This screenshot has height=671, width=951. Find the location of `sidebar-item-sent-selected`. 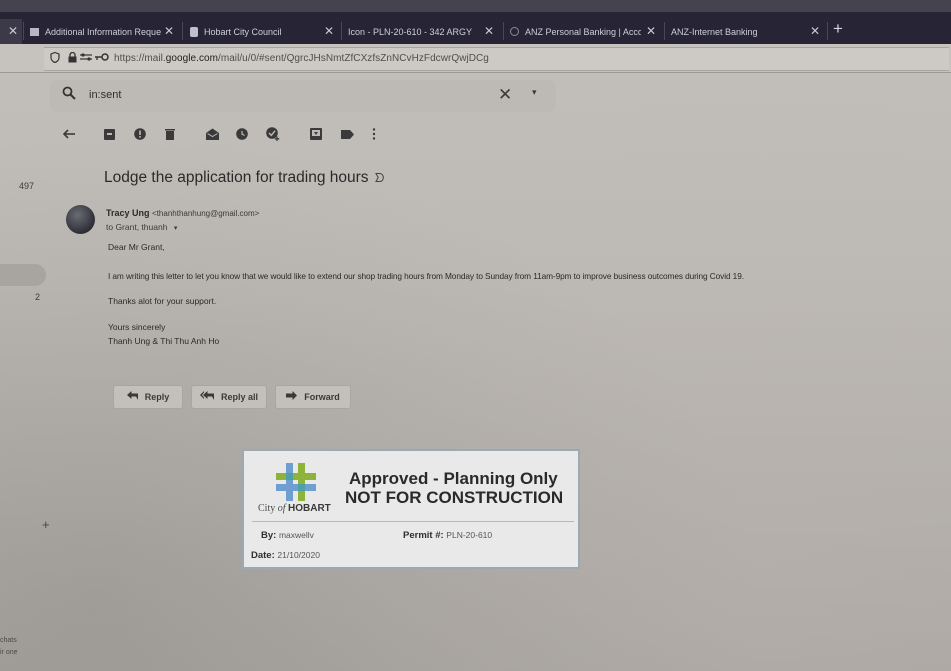

sidebar-item-sent-selected is located at coordinates (23, 275).